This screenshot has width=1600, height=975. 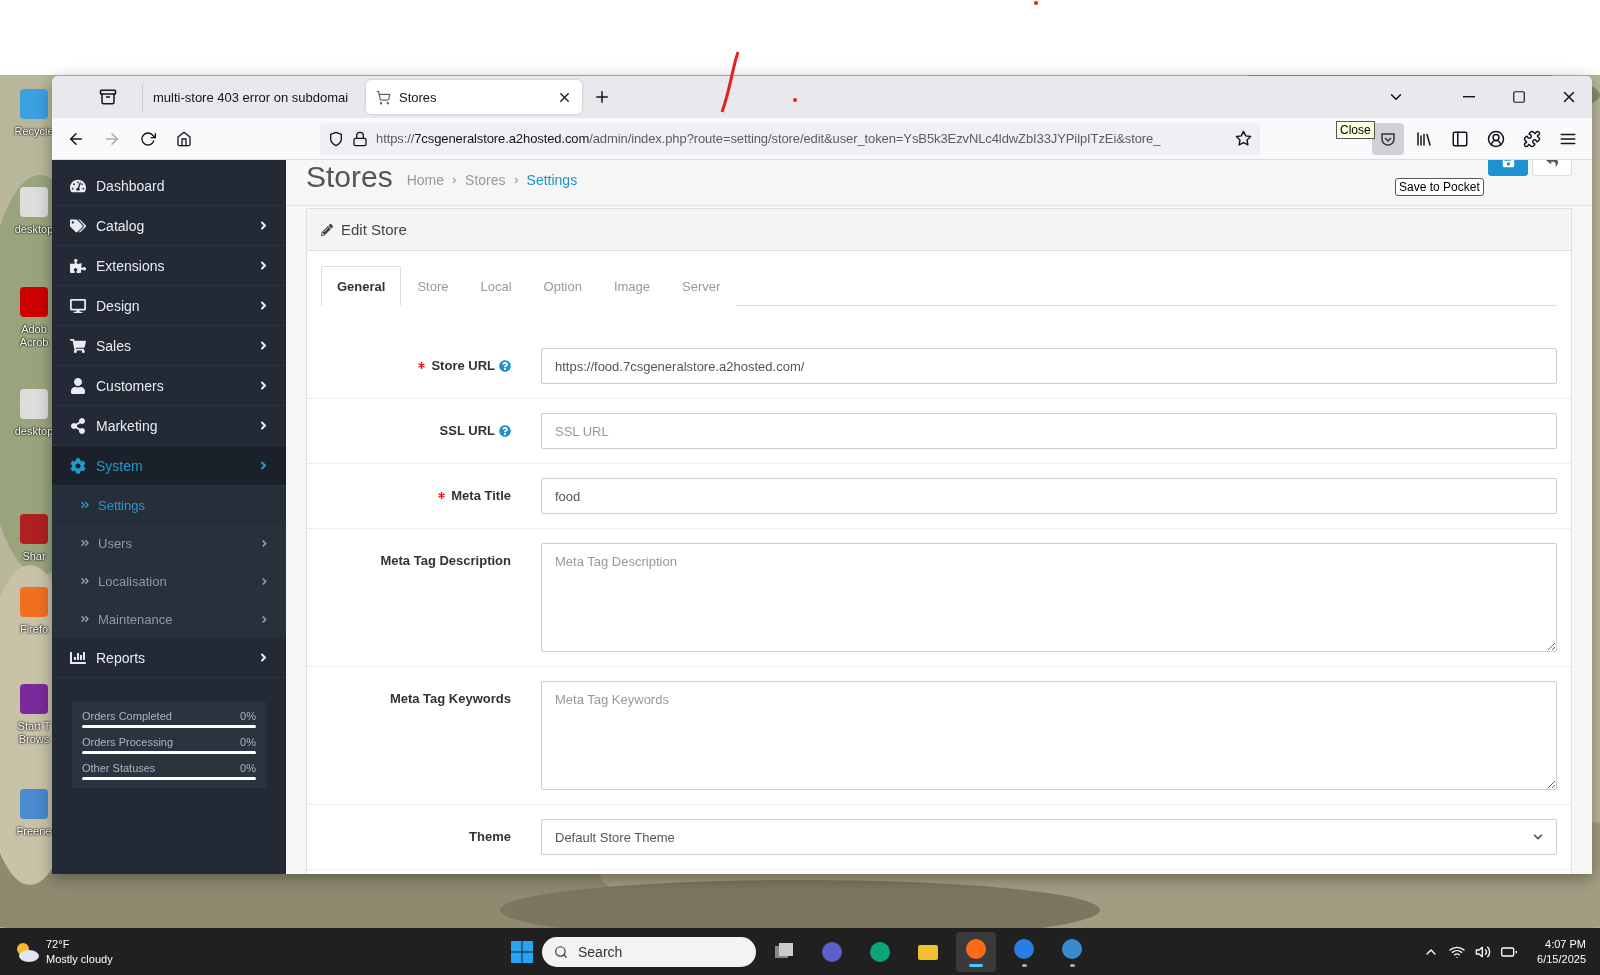 What do you see at coordinates (450, 698) in the screenshot?
I see `field-label: Meta Tag Keywords` at bounding box center [450, 698].